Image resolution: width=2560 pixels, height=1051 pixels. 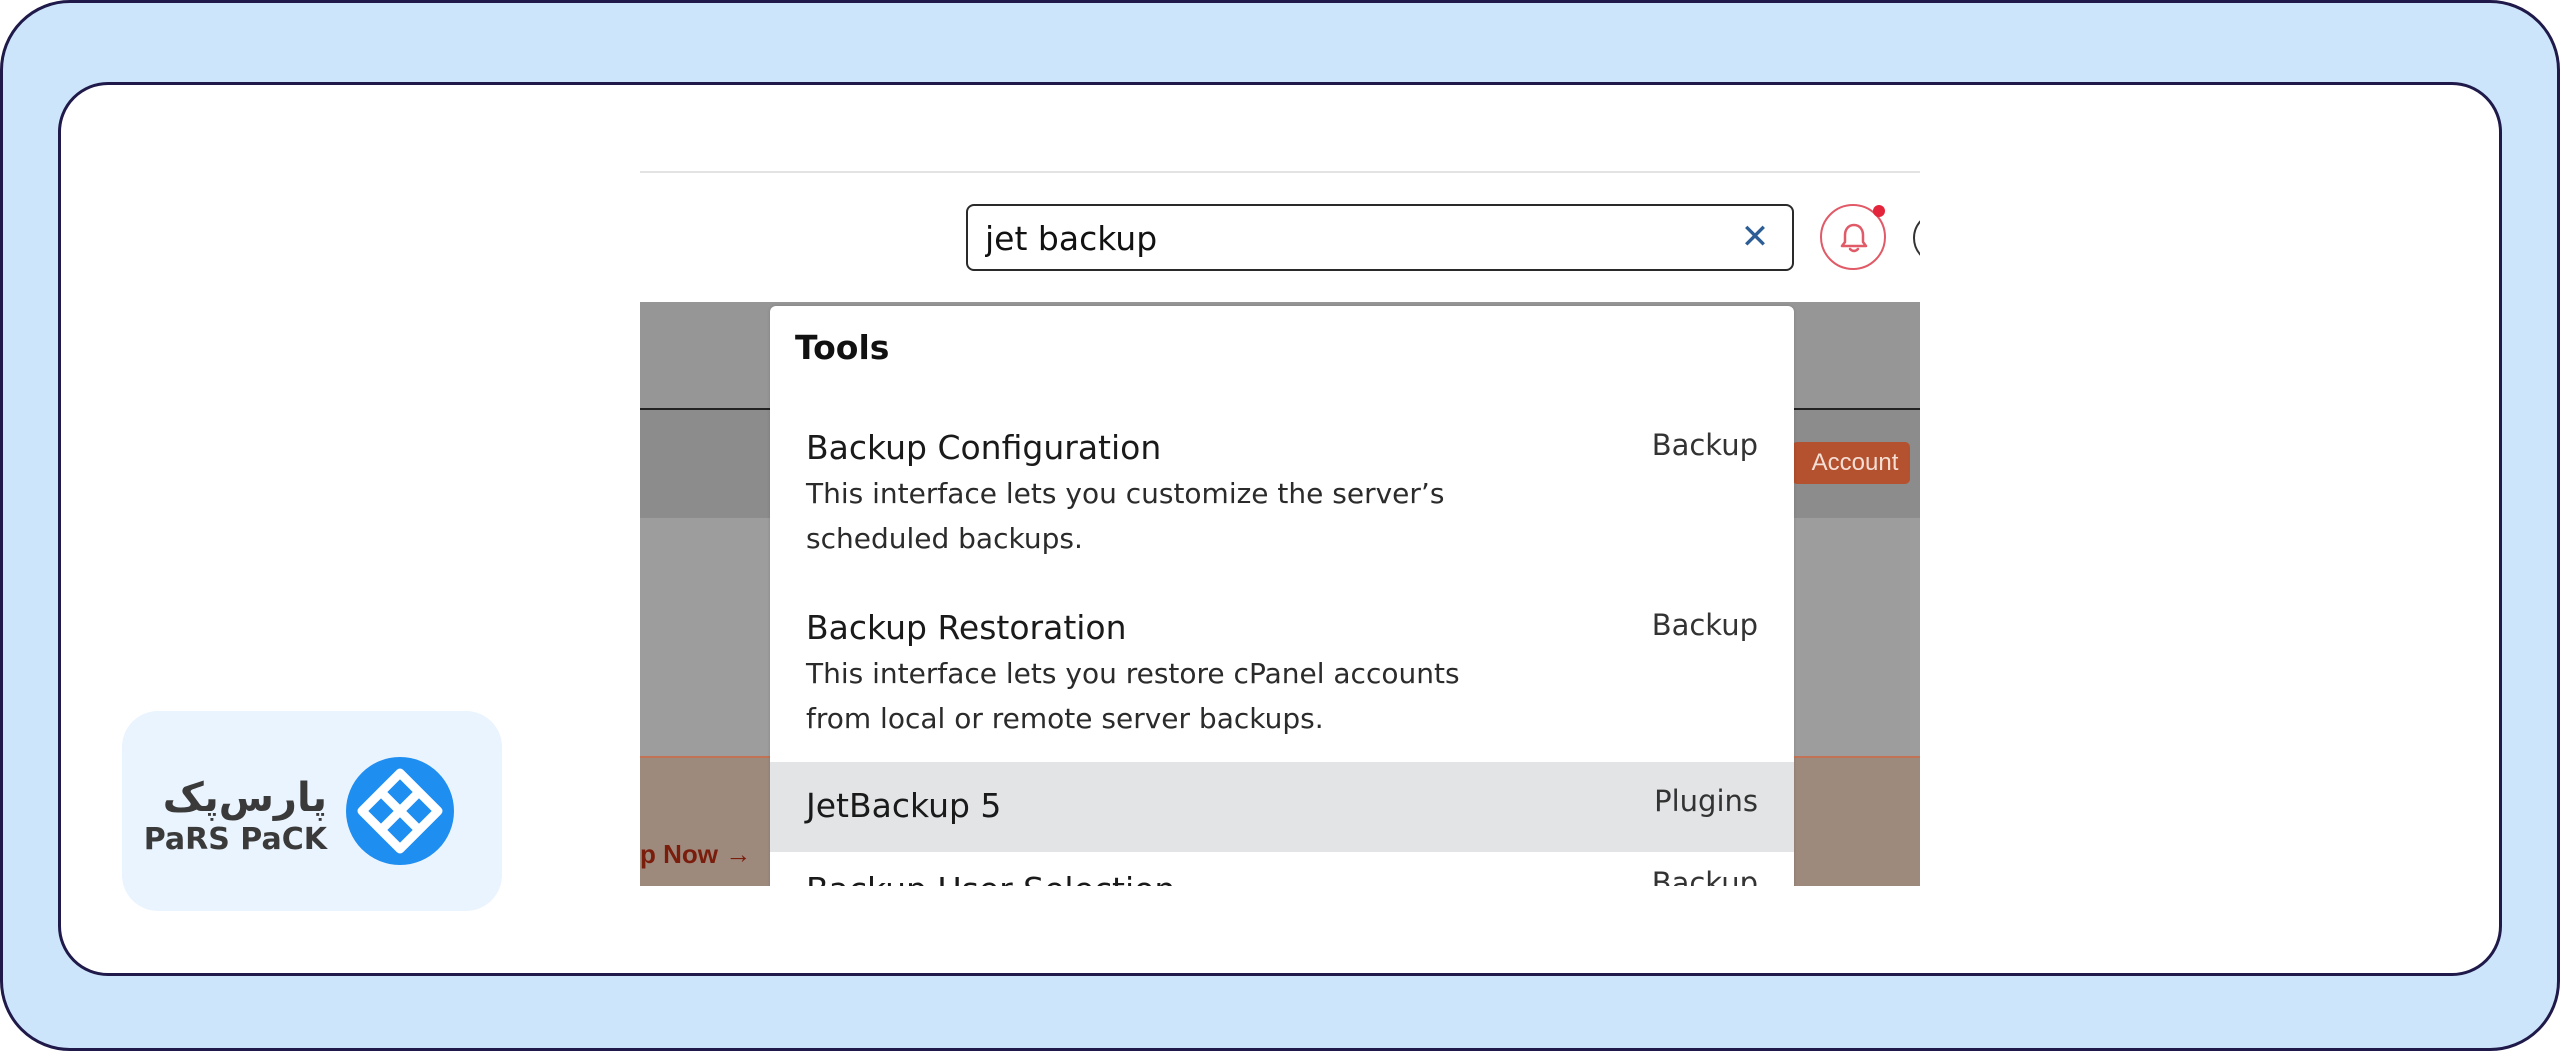 I want to click on result-item: Backup User Selection Backup, so click(x=1282, y=869).